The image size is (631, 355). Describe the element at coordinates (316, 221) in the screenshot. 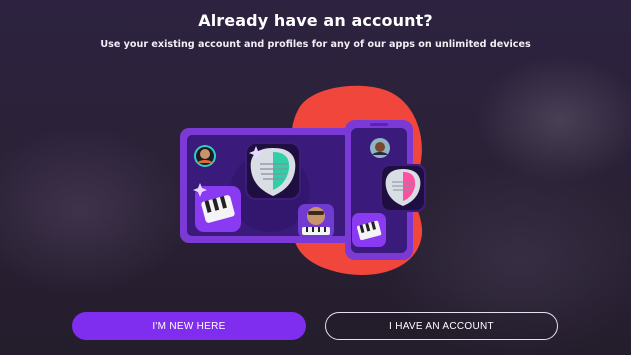

I see `music-character-icon` at that location.